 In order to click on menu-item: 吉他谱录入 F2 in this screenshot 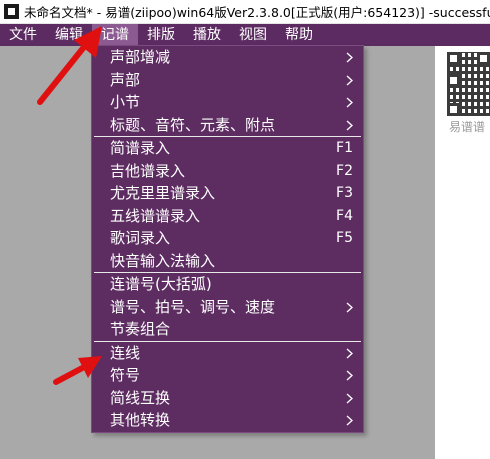, I will do `click(227, 171)`.